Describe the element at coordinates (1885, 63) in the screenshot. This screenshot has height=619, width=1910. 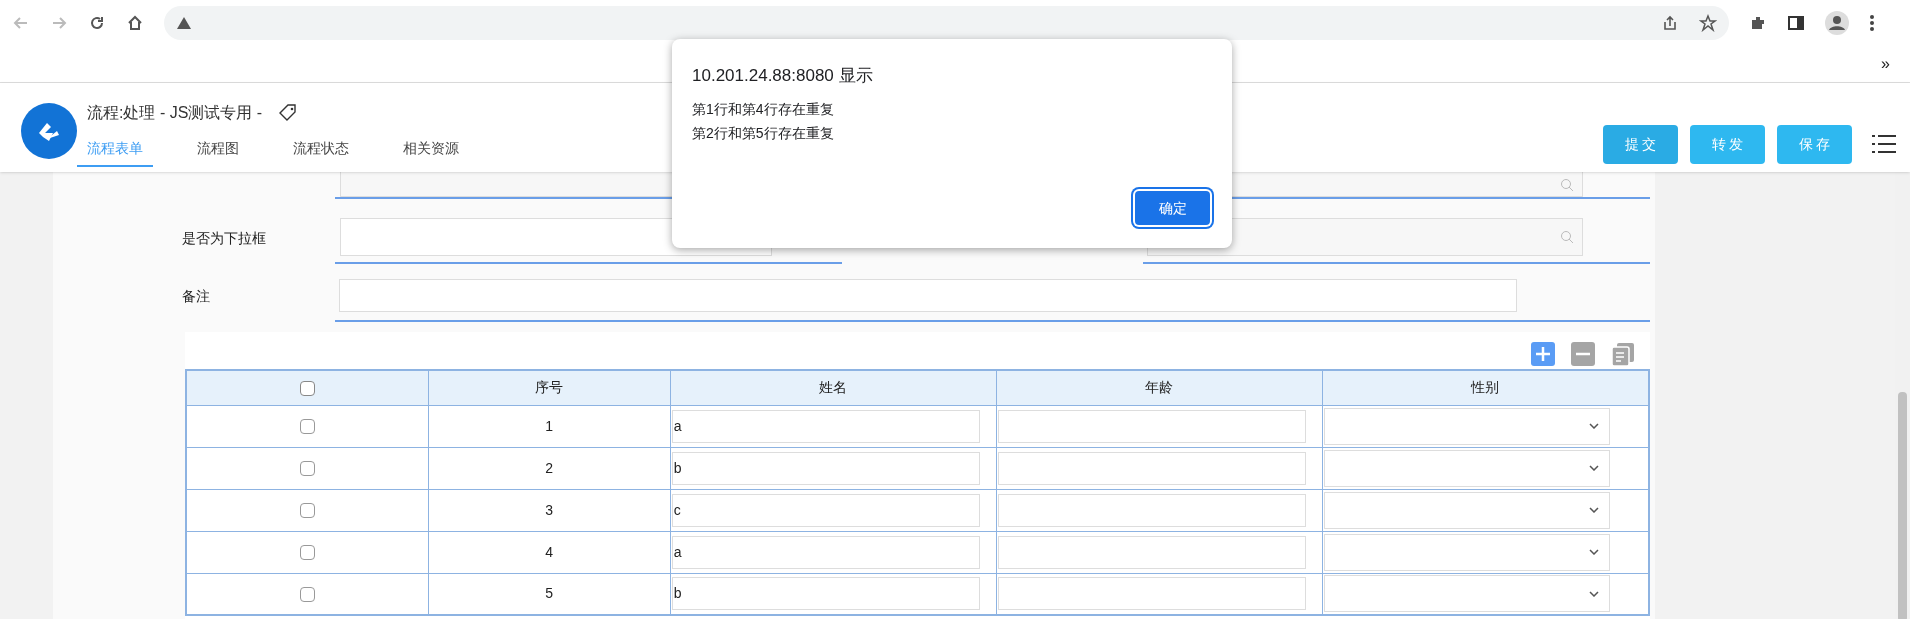
I see `bookmarks-overflow: »` at that location.